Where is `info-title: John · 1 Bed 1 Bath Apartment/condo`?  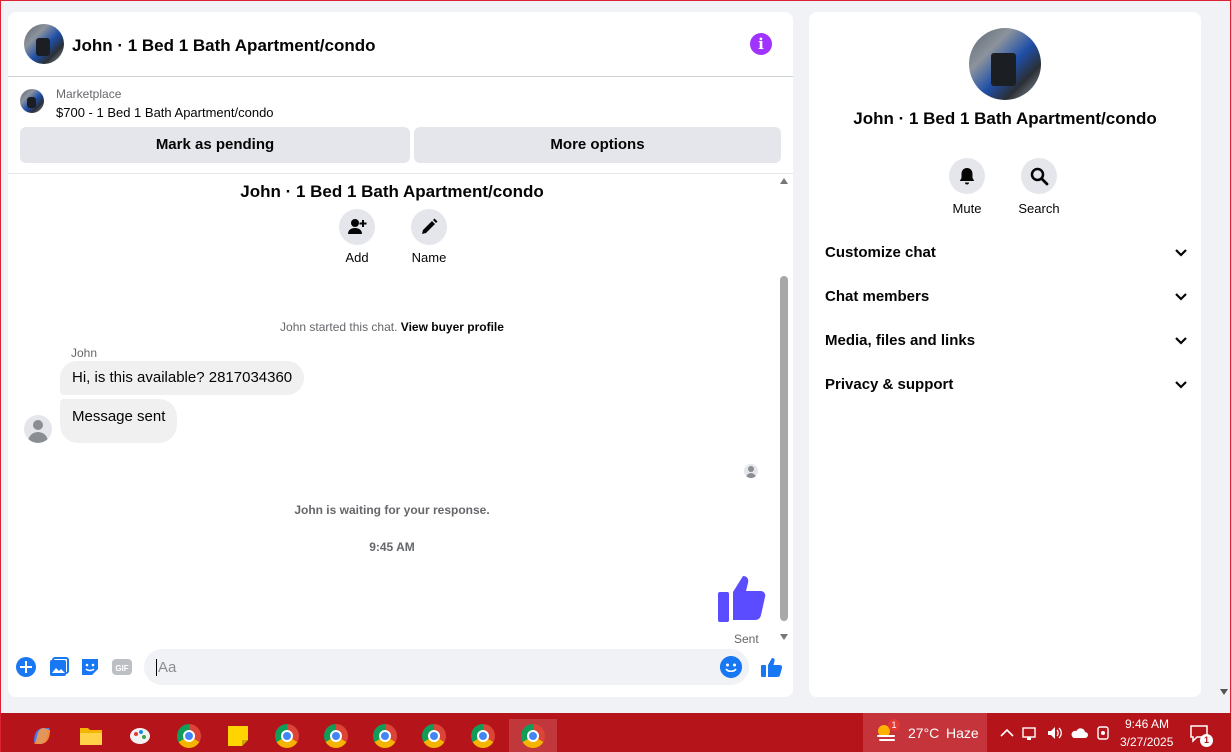 info-title: John · 1 Bed 1 Bath Apartment/condo is located at coordinates (1005, 118).